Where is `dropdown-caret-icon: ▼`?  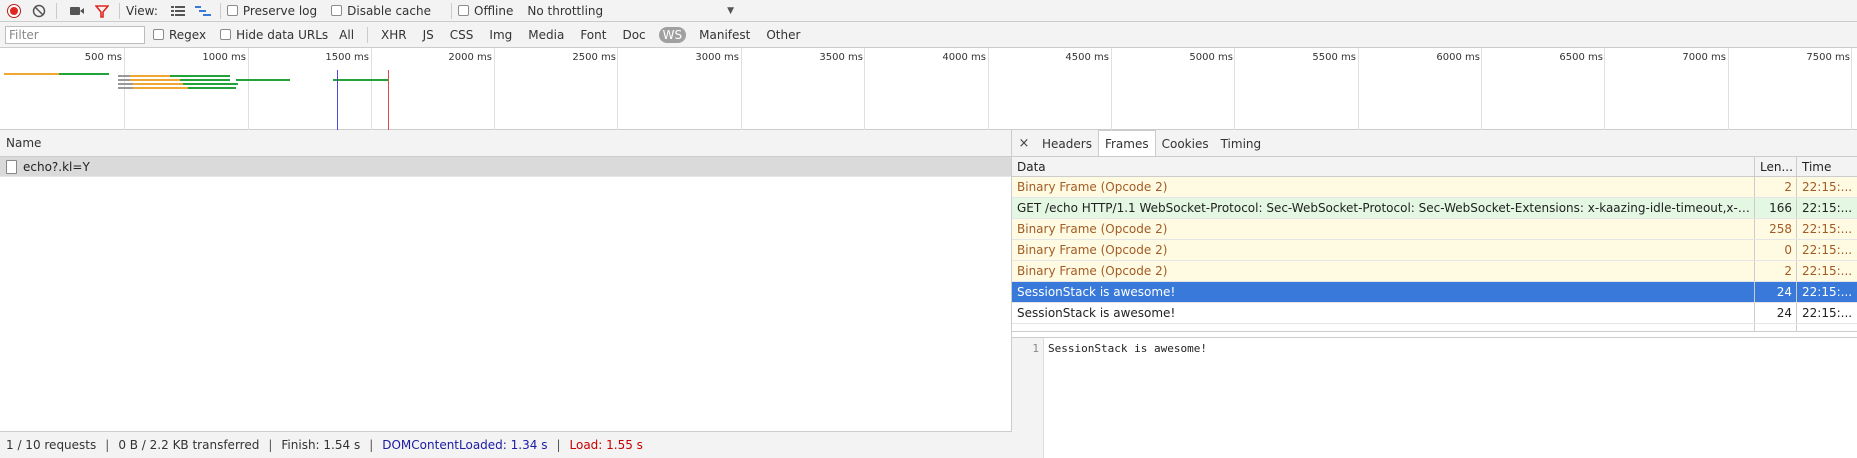 dropdown-caret-icon: ▼ is located at coordinates (731, 10).